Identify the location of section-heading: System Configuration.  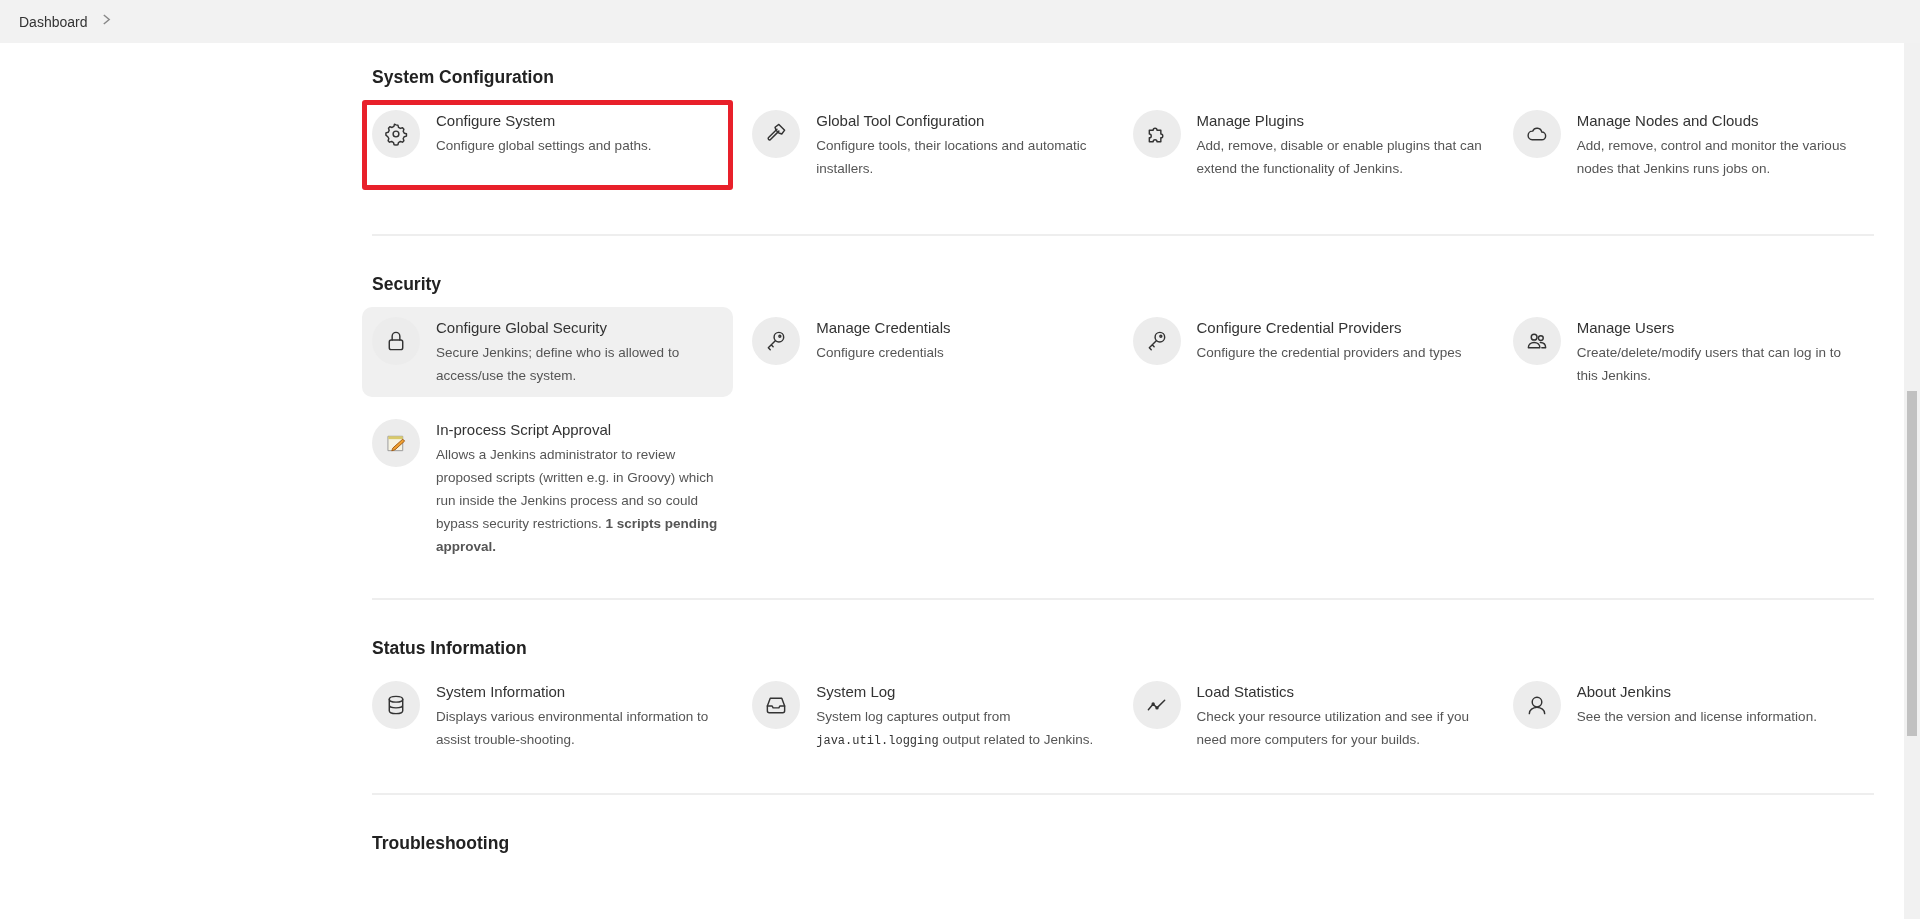
(463, 77).